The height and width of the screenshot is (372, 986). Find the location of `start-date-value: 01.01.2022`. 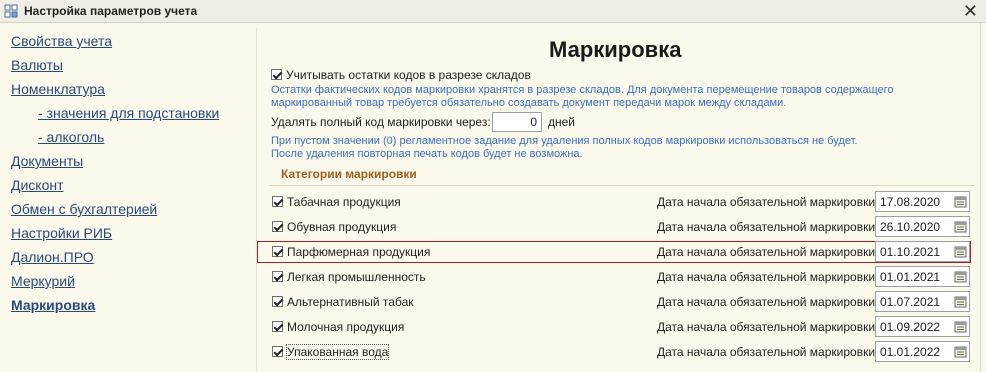

start-date-value: 01.01.2022 is located at coordinates (910, 352).